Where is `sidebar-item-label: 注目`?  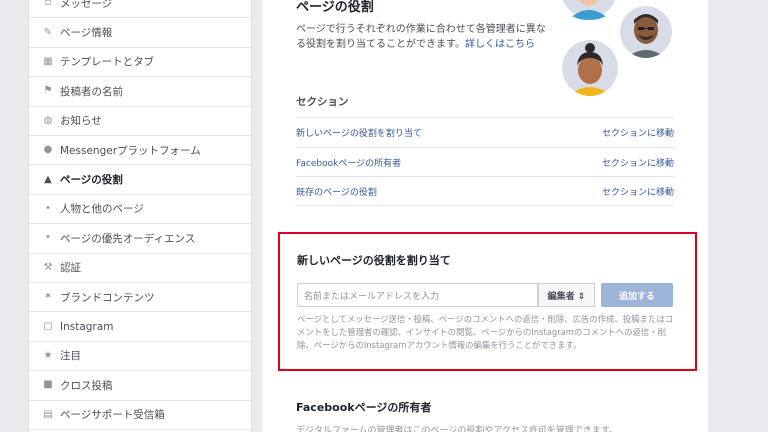 sidebar-item-label: 注目 is located at coordinates (70, 356).